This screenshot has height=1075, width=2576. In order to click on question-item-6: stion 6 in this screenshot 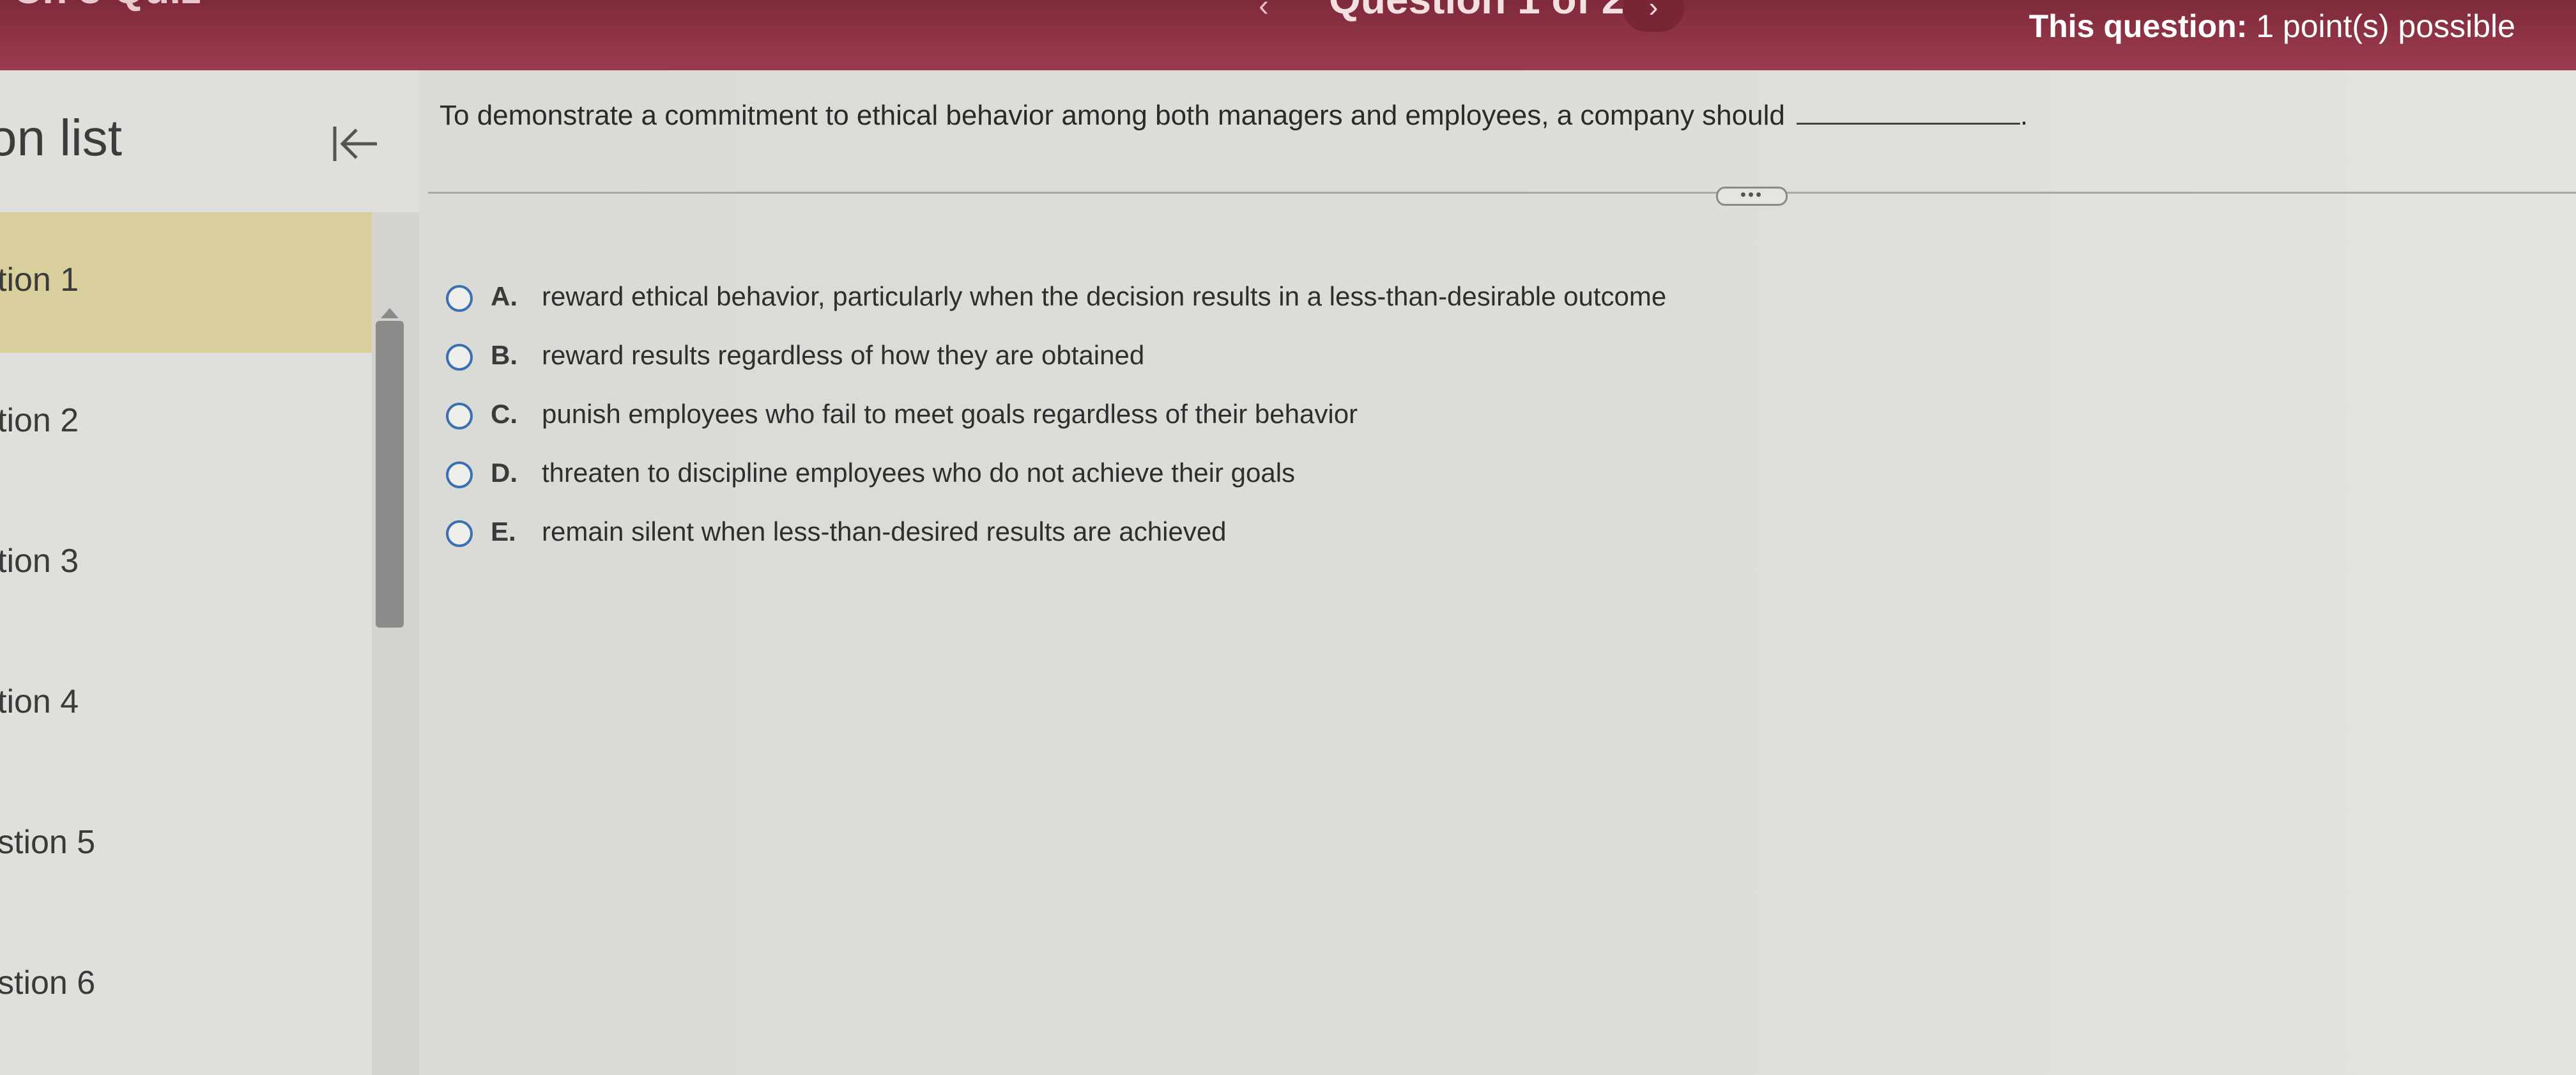, I will do `click(186, 985)`.